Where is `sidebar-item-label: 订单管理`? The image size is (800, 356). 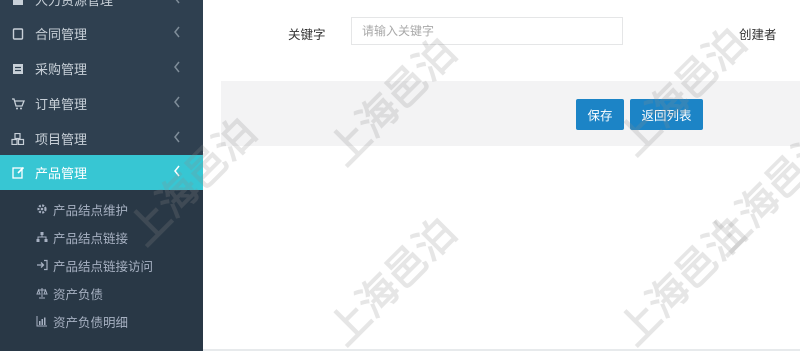
sidebar-item-label: 订单管理 is located at coordinates (61, 105).